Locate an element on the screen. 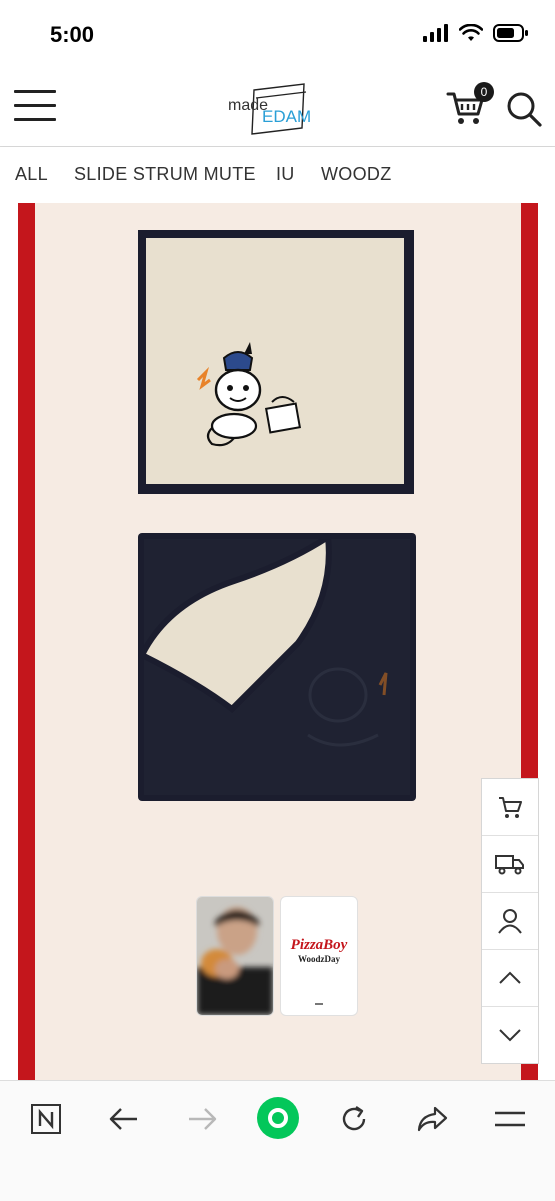 This screenshot has width=555, height=1201. category-woodz: WOODZ is located at coordinates (356, 174).